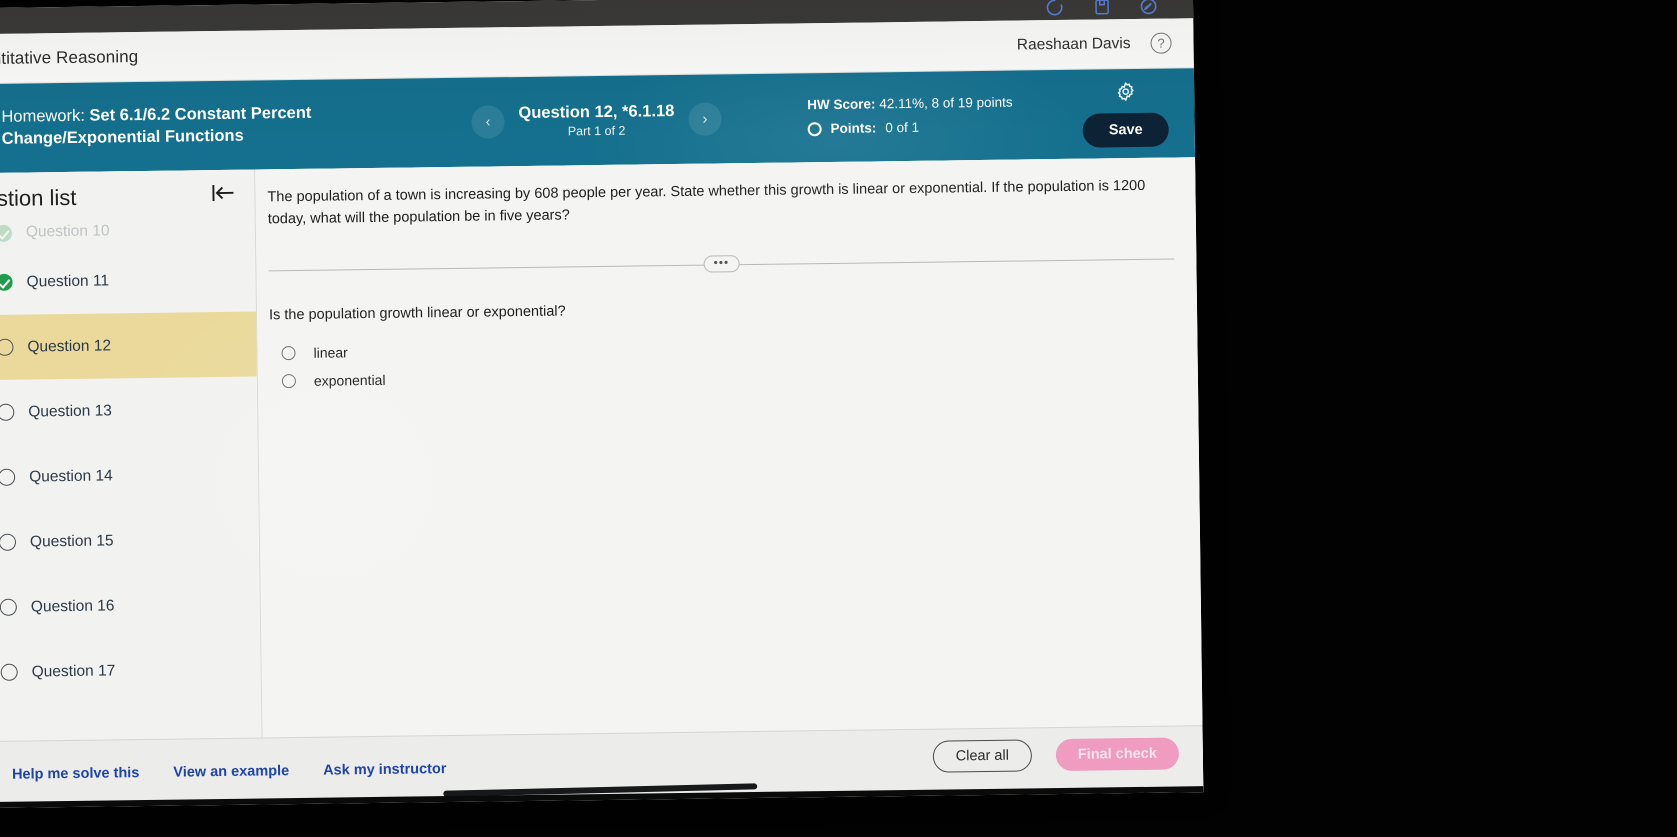 Image resolution: width=1677 pixels, height=837 pixels. Describe the element at coordinates (384, 770) in the screenshot. I see `help-link: Ask my instructor` at that location.